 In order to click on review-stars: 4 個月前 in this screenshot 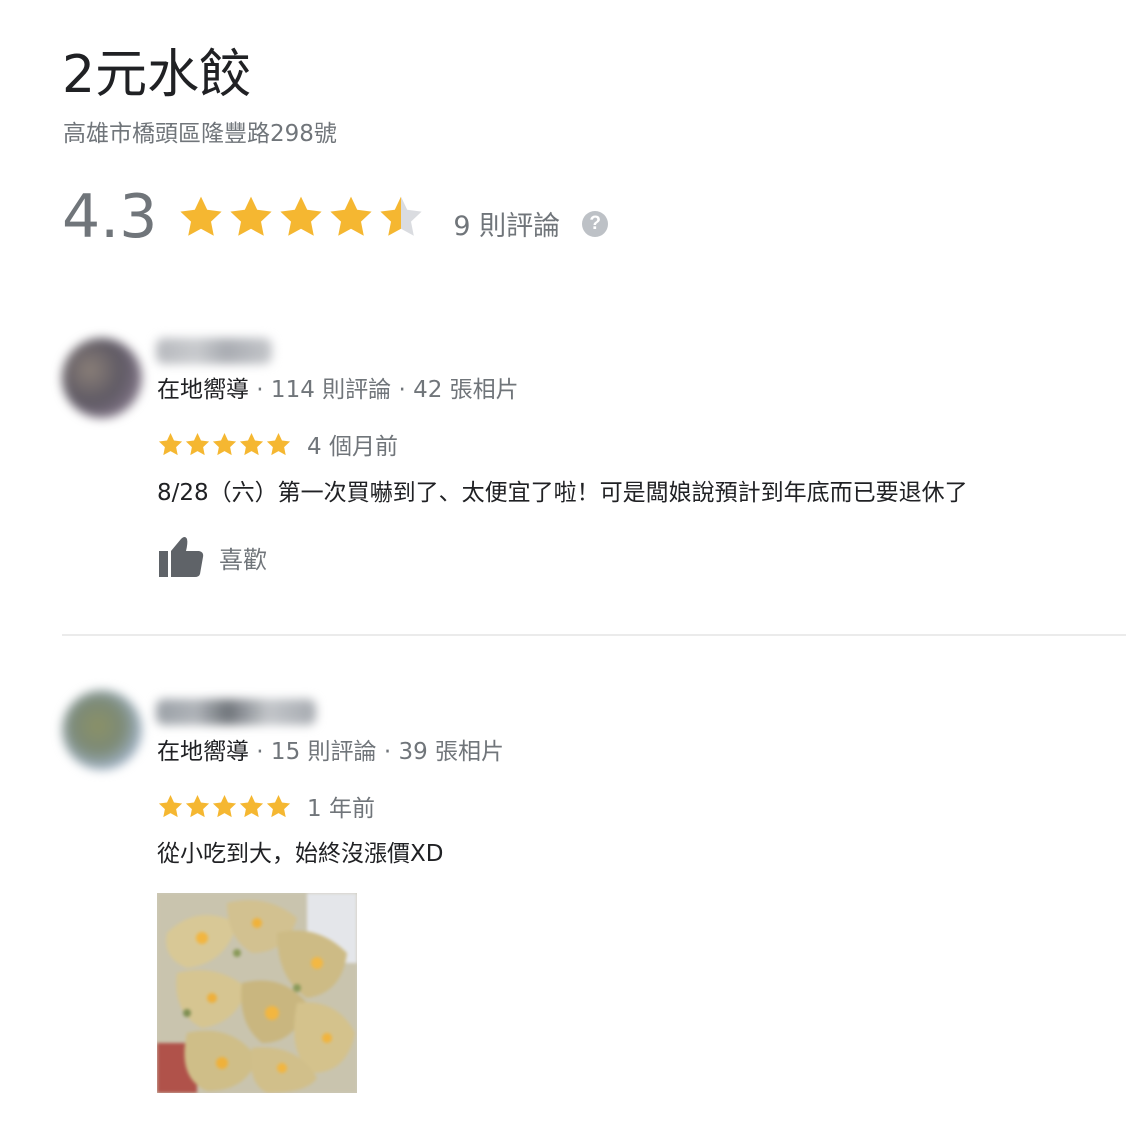, I will do `click(277, 444)`.